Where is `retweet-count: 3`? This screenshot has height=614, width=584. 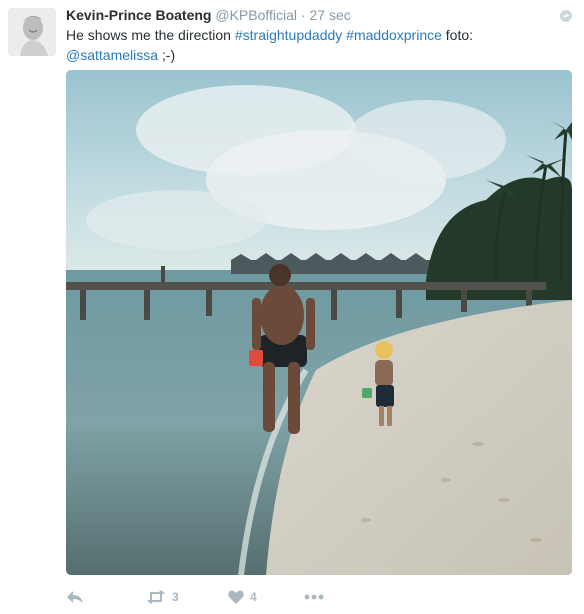
retweet-count: 3 is located at coordinates (175, 597).